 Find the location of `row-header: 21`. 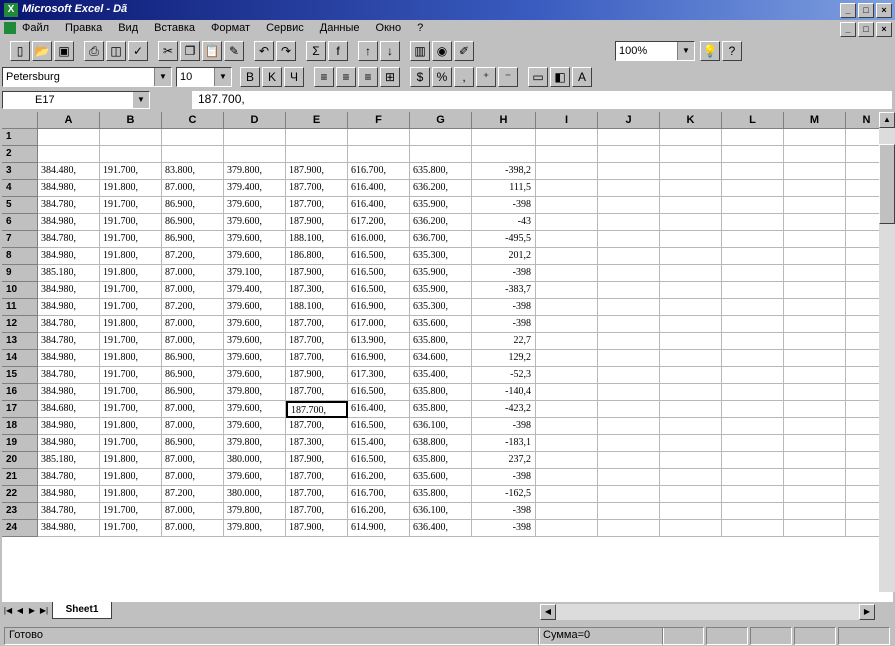

row-header: 21 is located at coordinates (20, 477).